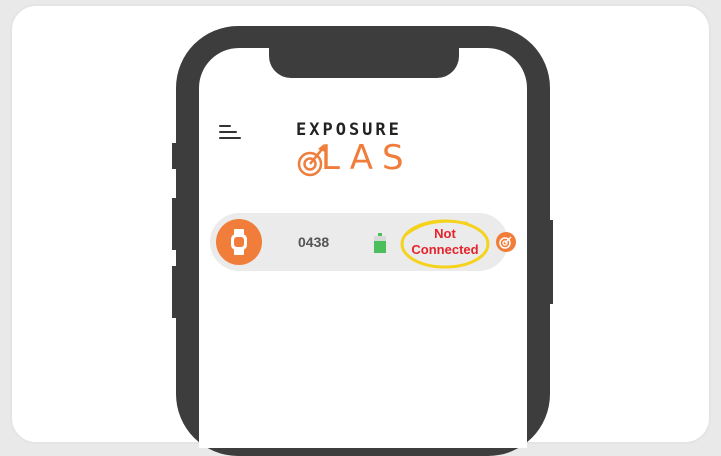 This screenshot has width=721, height=456. I want to click on app-logo-wordmark: EXPOSURE, so click(349, 130).